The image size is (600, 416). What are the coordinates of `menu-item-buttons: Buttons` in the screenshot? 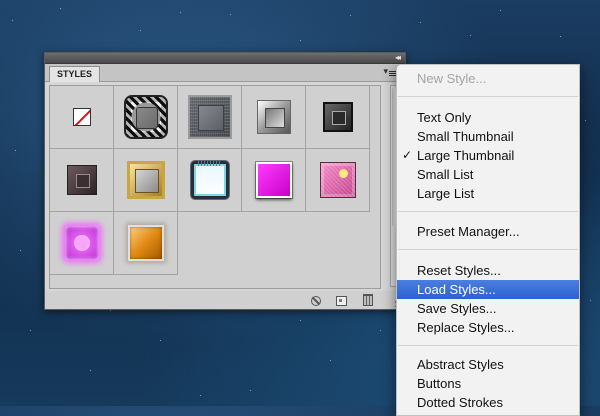 It's located at (488, 383).